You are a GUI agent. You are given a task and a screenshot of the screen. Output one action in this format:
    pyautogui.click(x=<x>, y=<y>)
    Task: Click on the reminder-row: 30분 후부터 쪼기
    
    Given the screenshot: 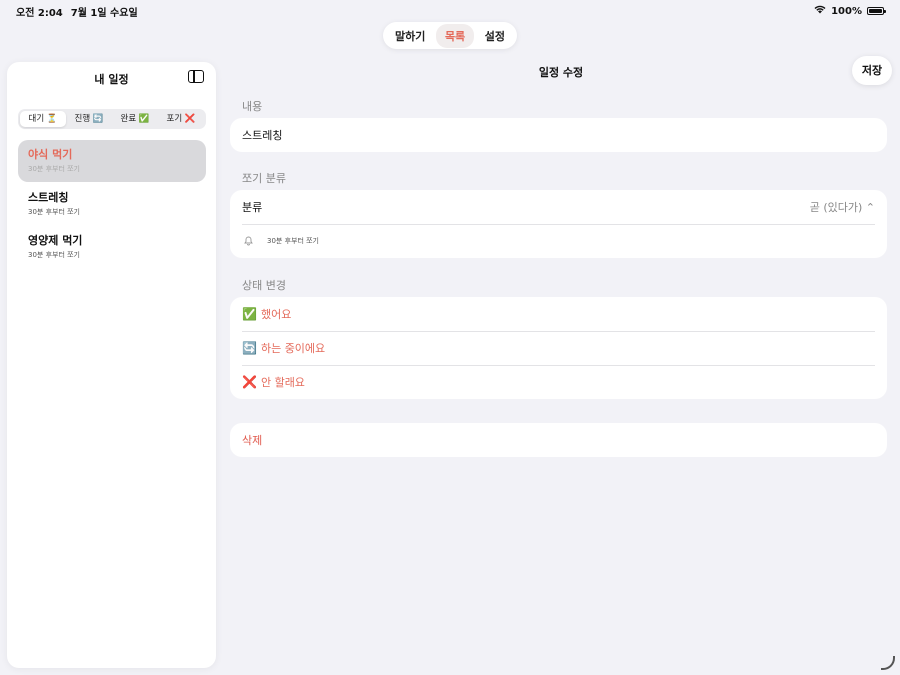 What is the action you would take?
    pyautogui.click(x=558, y=241)
    